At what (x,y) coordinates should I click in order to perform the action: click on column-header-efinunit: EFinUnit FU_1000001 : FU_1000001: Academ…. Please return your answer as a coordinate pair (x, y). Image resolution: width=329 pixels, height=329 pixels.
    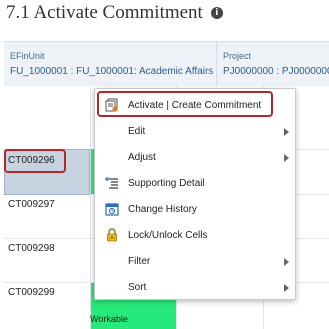
    Looking at the image, I should click on (110, 64).